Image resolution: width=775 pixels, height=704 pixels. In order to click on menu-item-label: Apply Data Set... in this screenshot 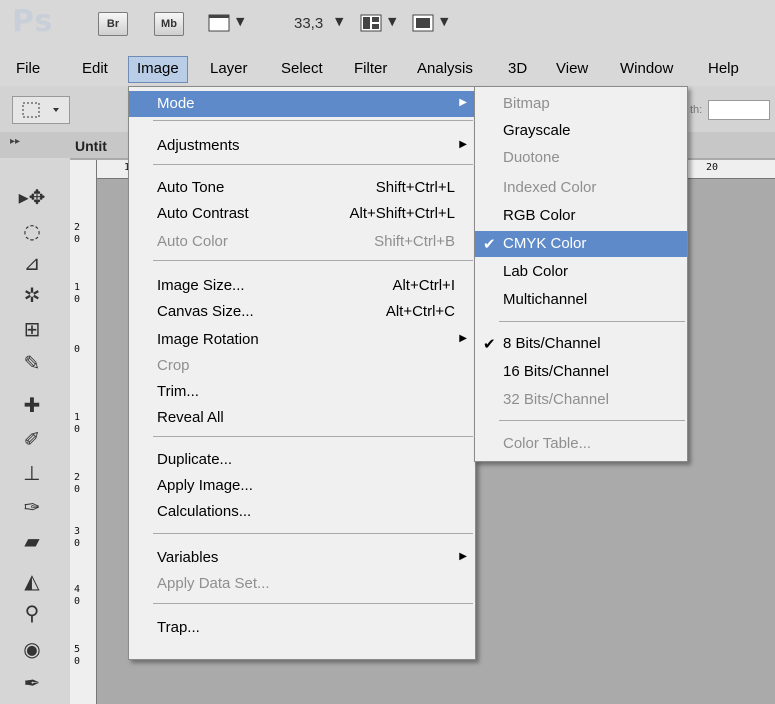, I will do `click(213, 583)`.